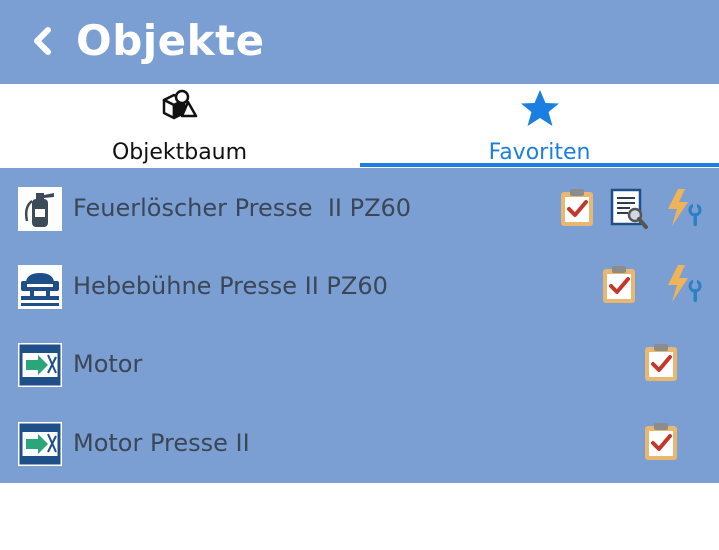 The image size is (719, 550). Describe the element at coordinates (540, 111) in the screenshot. I see `star-icon` at that location.